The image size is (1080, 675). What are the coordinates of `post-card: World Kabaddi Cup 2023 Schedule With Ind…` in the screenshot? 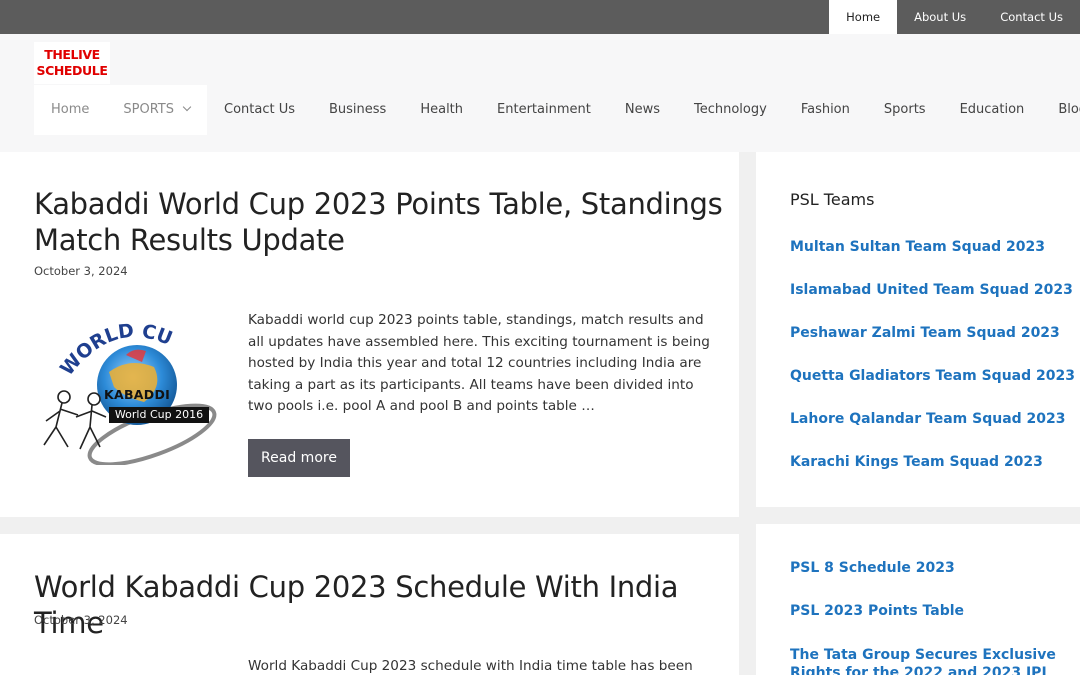 It's located at (369, 604).